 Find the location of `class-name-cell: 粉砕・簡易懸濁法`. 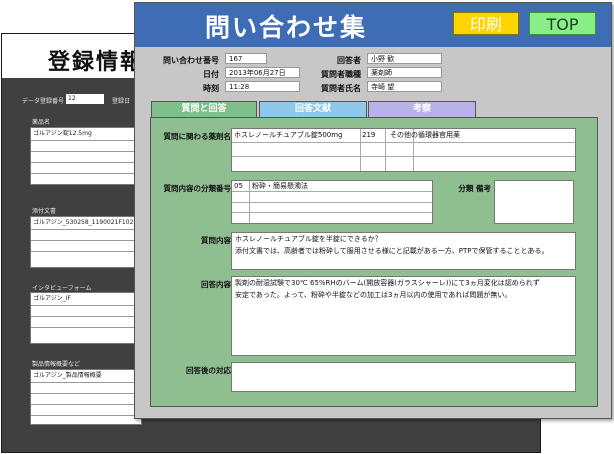

class-name-cell: 粉砕・簡易懸濁法 is located at coordinates (341, 186).